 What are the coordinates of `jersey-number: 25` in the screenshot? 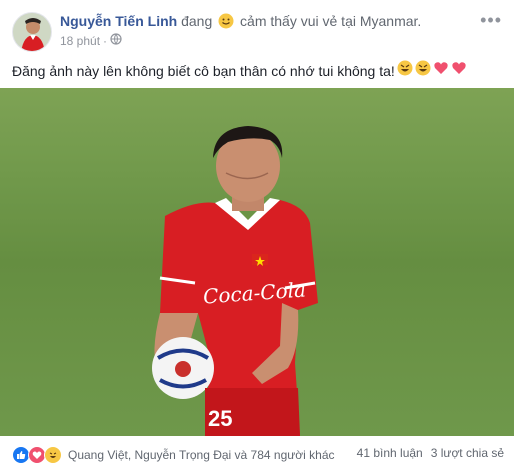 It's located at (220, 418).